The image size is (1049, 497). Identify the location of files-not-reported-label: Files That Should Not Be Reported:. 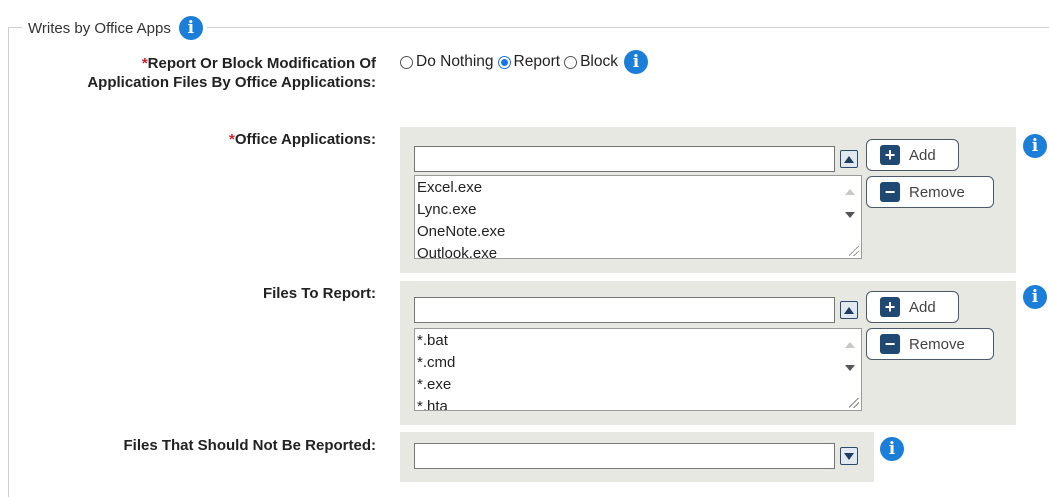
(198, 445).